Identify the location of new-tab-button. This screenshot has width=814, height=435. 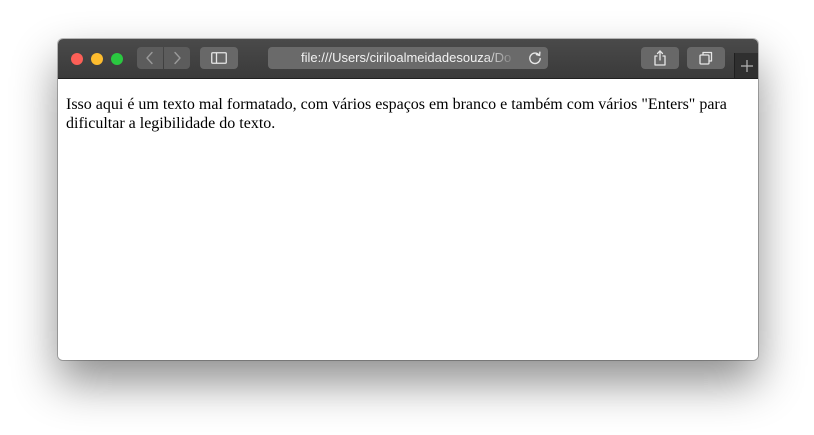
(746, 65).